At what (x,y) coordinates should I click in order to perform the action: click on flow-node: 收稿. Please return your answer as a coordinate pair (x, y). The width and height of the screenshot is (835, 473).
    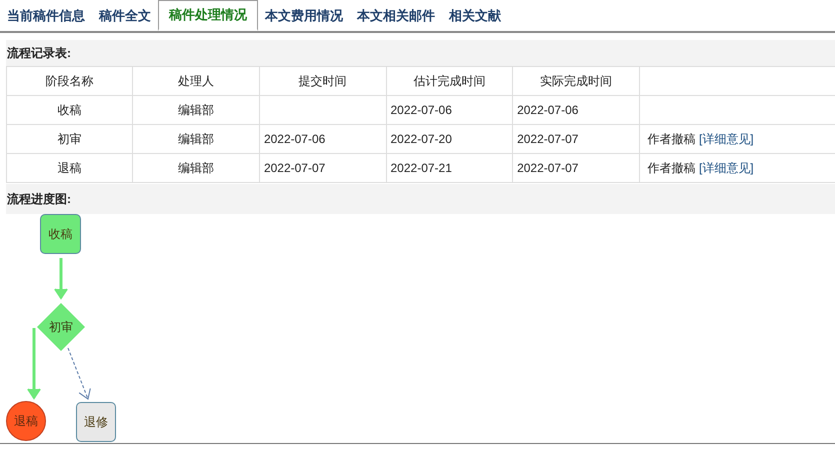
    Looking at the image, I should click on (60, 234).